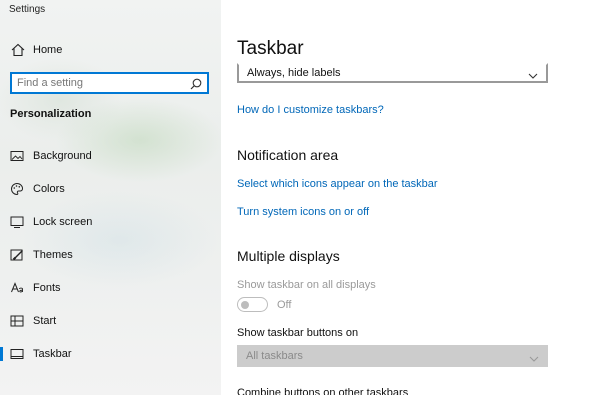 Image resolution: width=600 pixels, height=395 pixels. What do you see at coordinates (303, 212) in the screenshot?
I see `system-icons-link: Turn system icons on or off` at bounding box center [303, 212].